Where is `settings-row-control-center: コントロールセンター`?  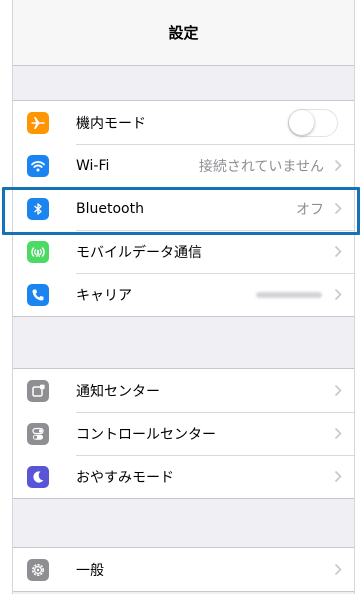 settings-row-control-center: コントロールセンター is located at coordinates (183, 433).